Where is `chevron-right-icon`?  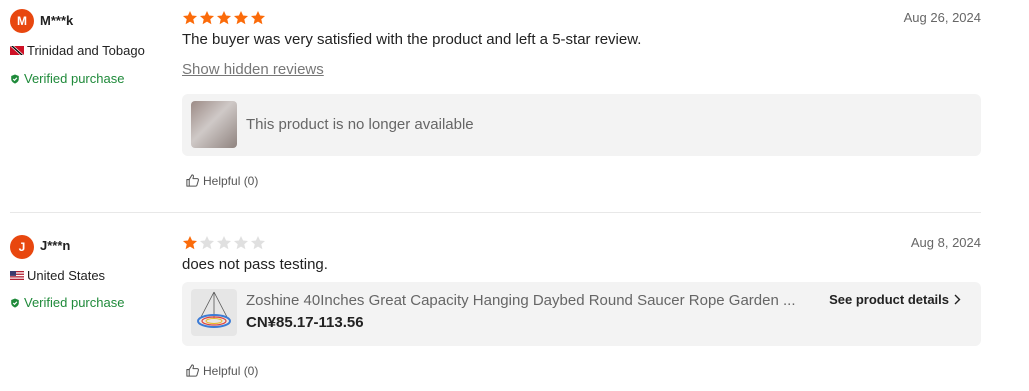
chevron-right-icon is located at coordinates (957, 299).